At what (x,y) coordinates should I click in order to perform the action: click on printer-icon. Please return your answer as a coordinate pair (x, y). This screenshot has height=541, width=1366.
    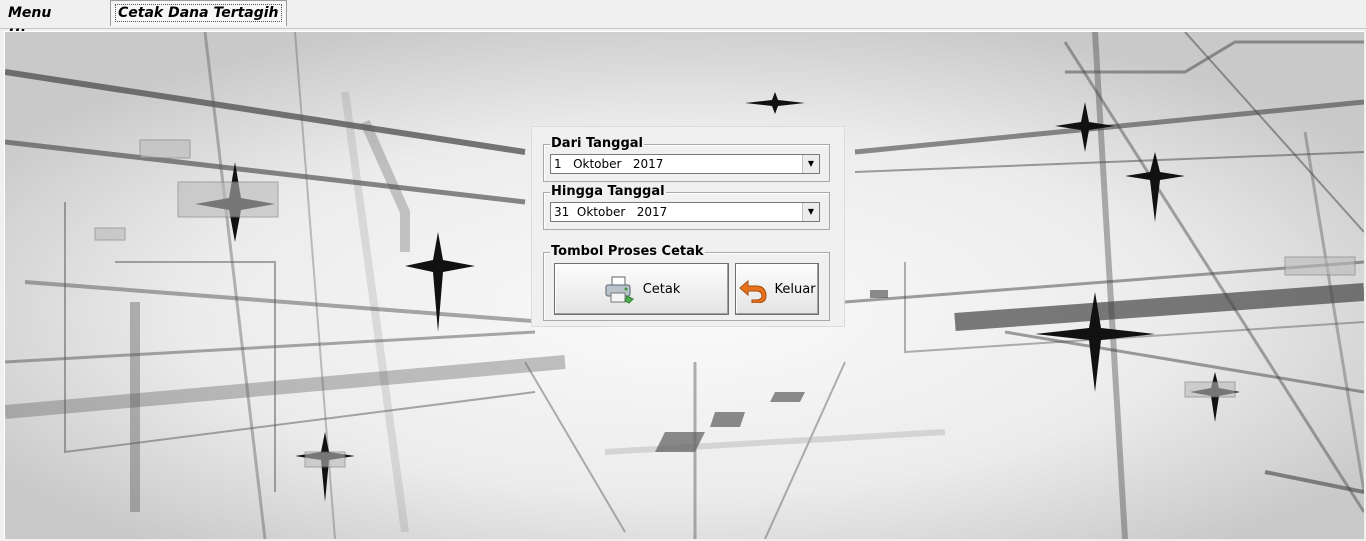
    Looking at the image, I should click on (619, 290).